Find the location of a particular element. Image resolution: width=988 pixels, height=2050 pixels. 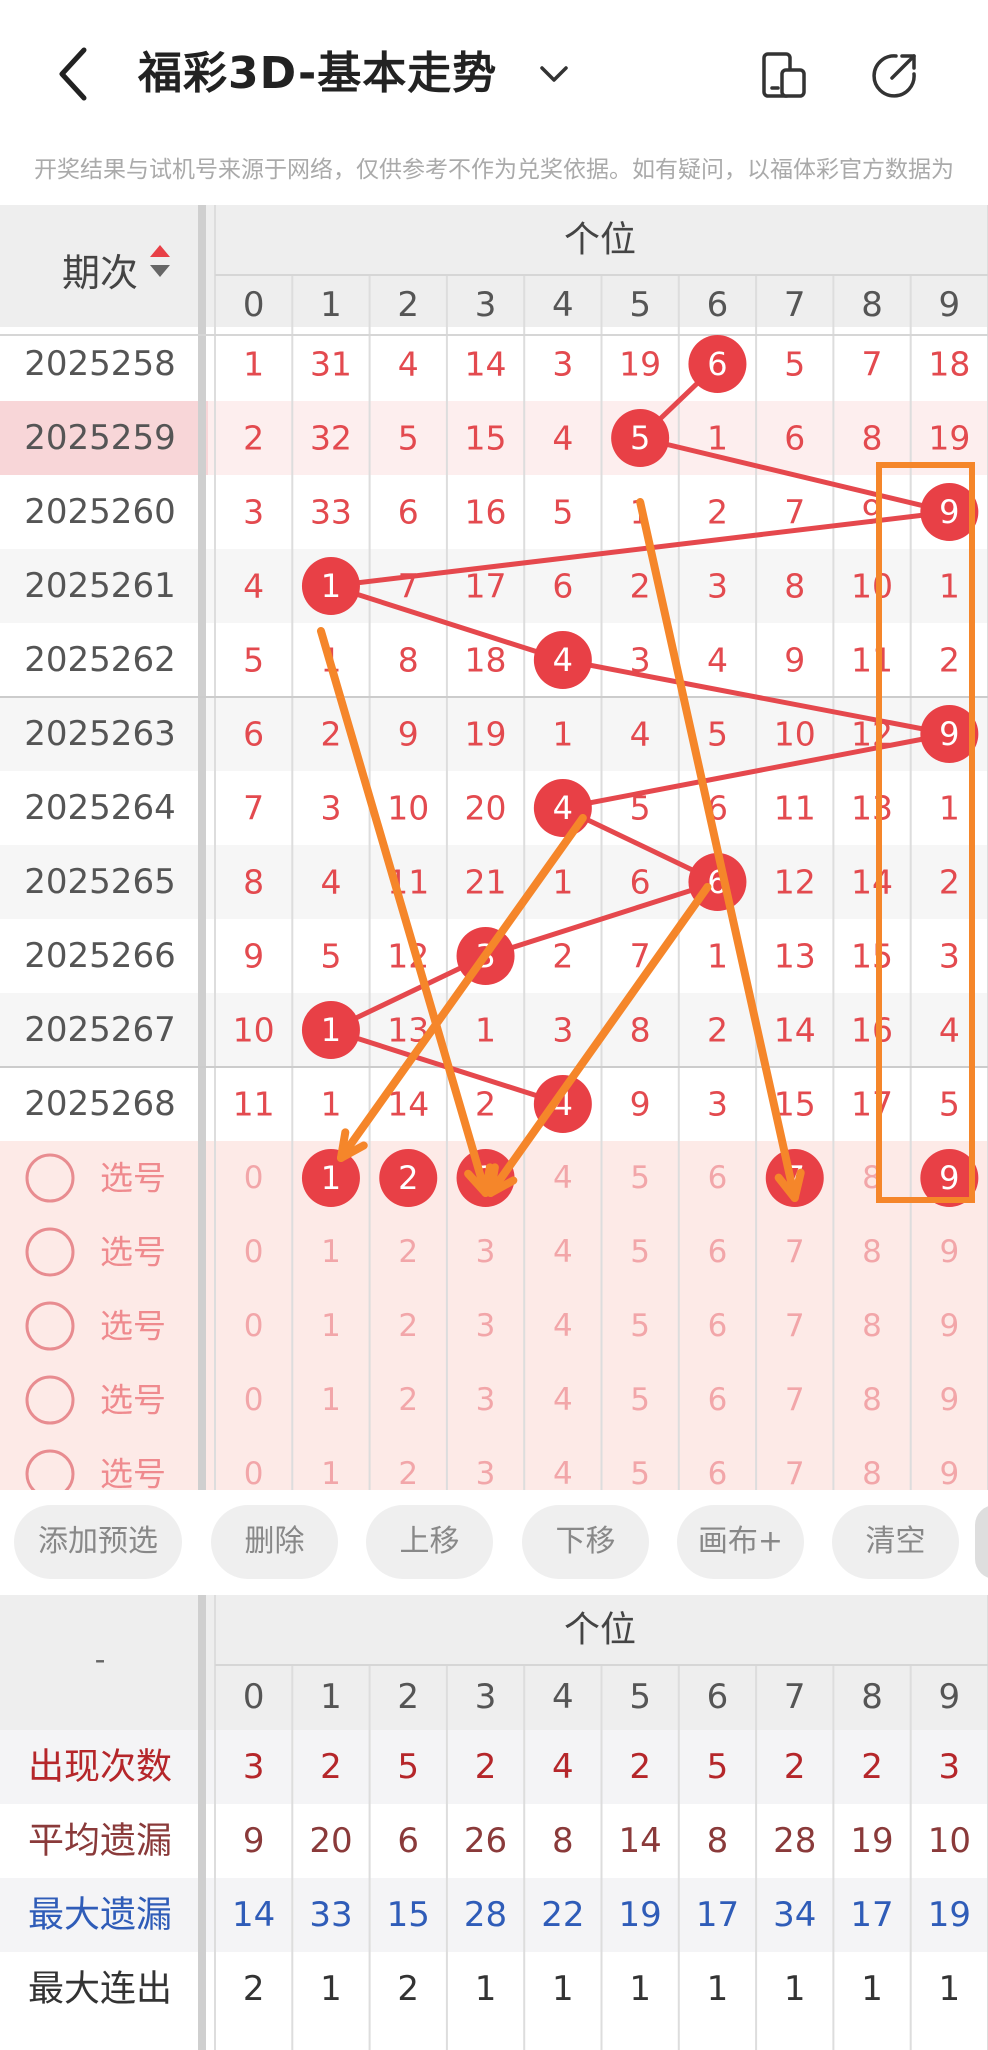

stats-value: 5 is located at coordinates (718, 1767).